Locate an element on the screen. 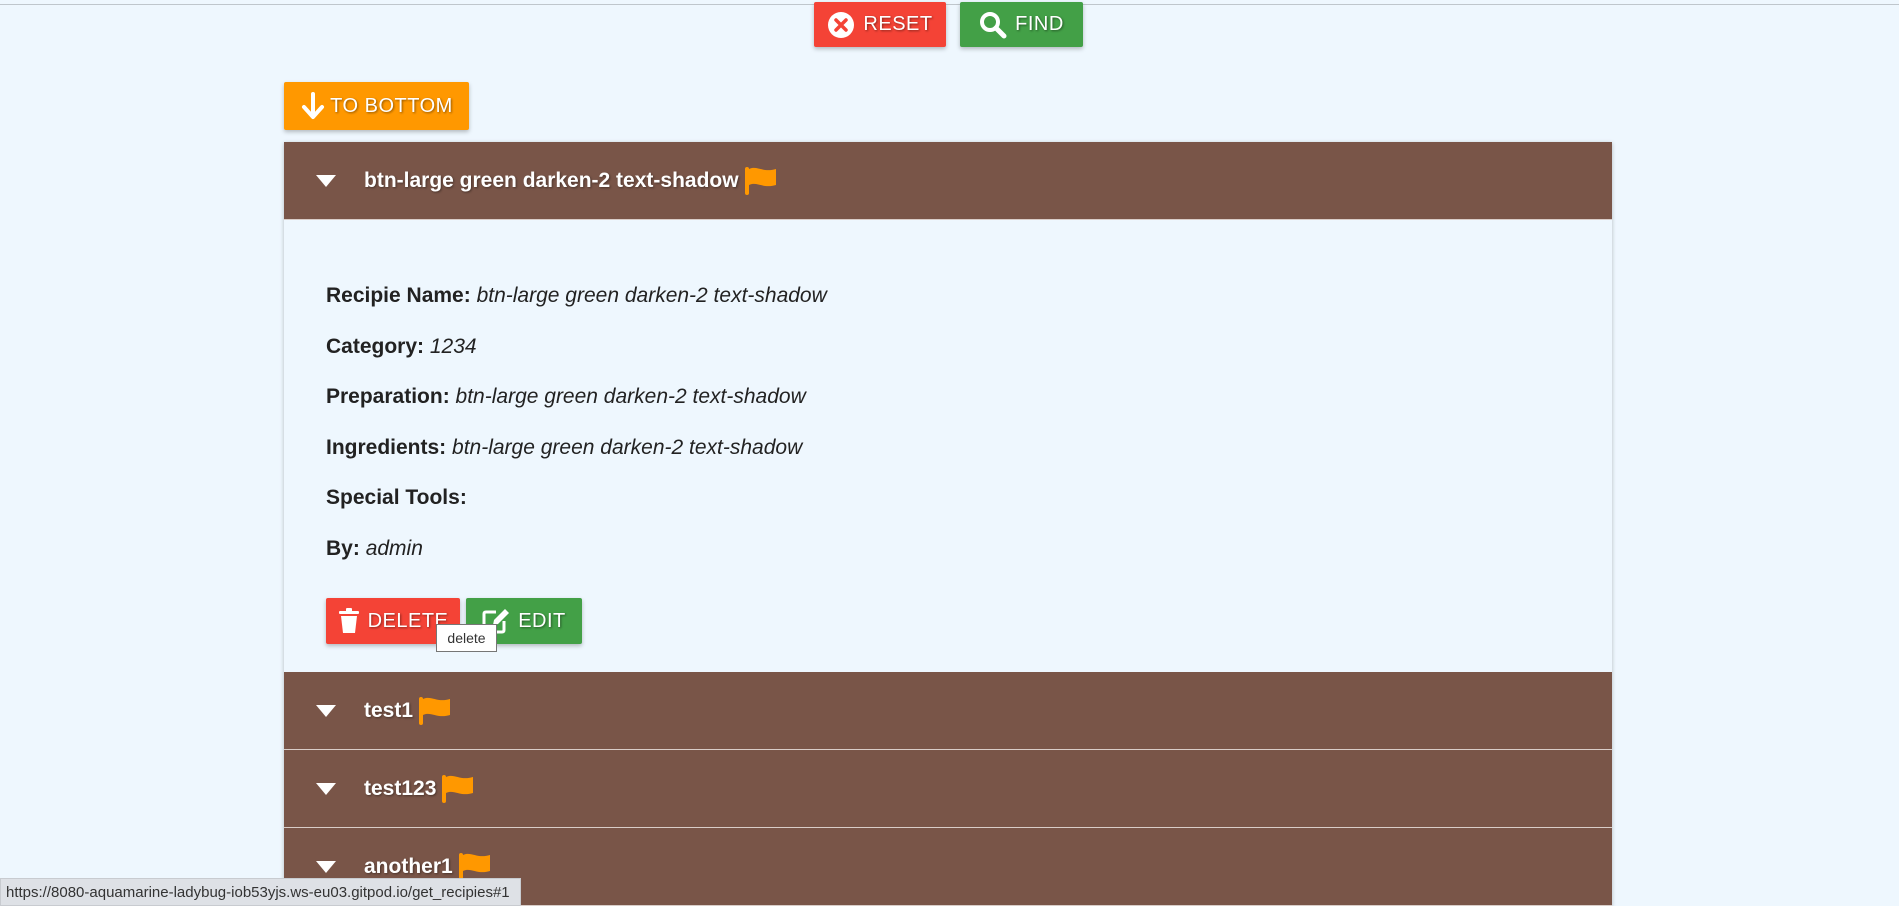 This screenshot has height=906, width=1899. to-bottom-button: TO BOTTOM is located at coordinates (376, 106).